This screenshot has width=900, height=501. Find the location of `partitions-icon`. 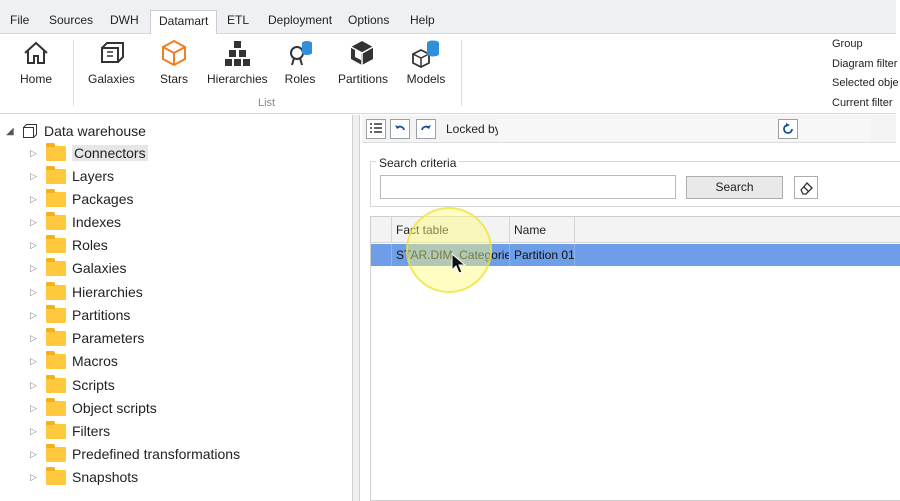

partitions-icon is located at coordinates (362, 53).